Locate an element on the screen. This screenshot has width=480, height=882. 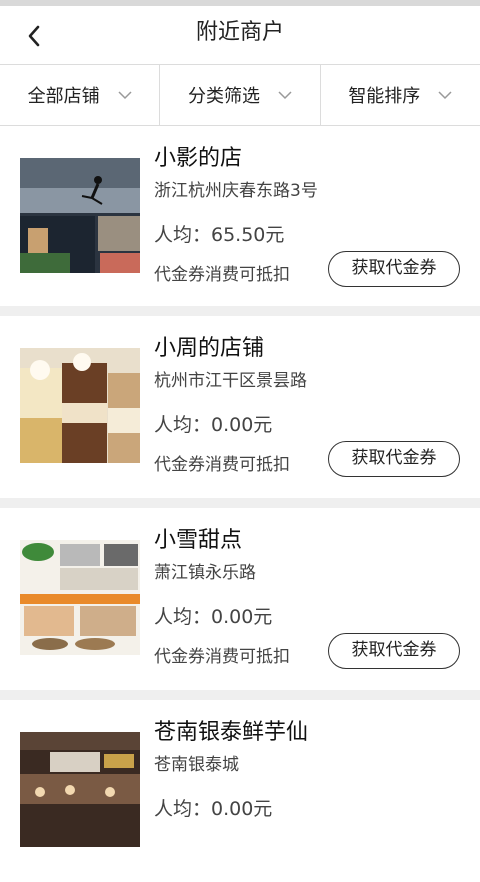
shop-address: 萧江镇永乐路 is located at coordinates (205, 573).